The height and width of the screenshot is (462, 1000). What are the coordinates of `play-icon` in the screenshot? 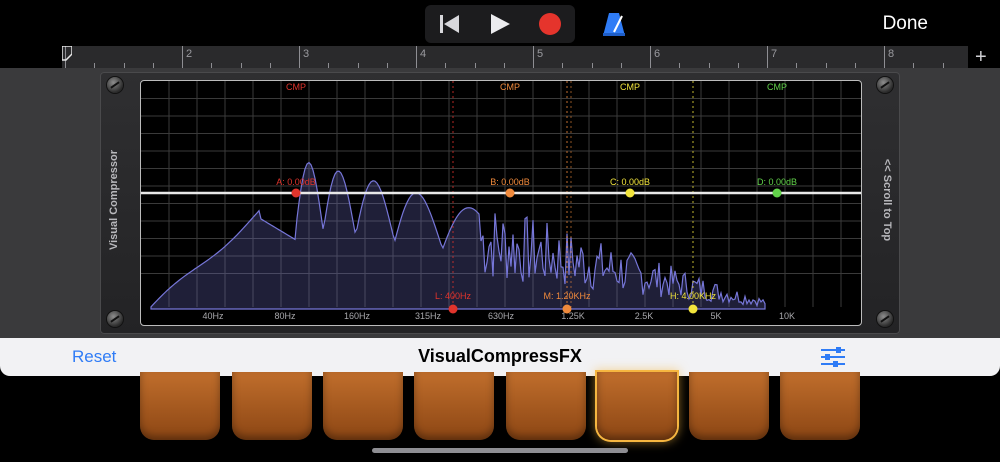 It's located at (500, 24).